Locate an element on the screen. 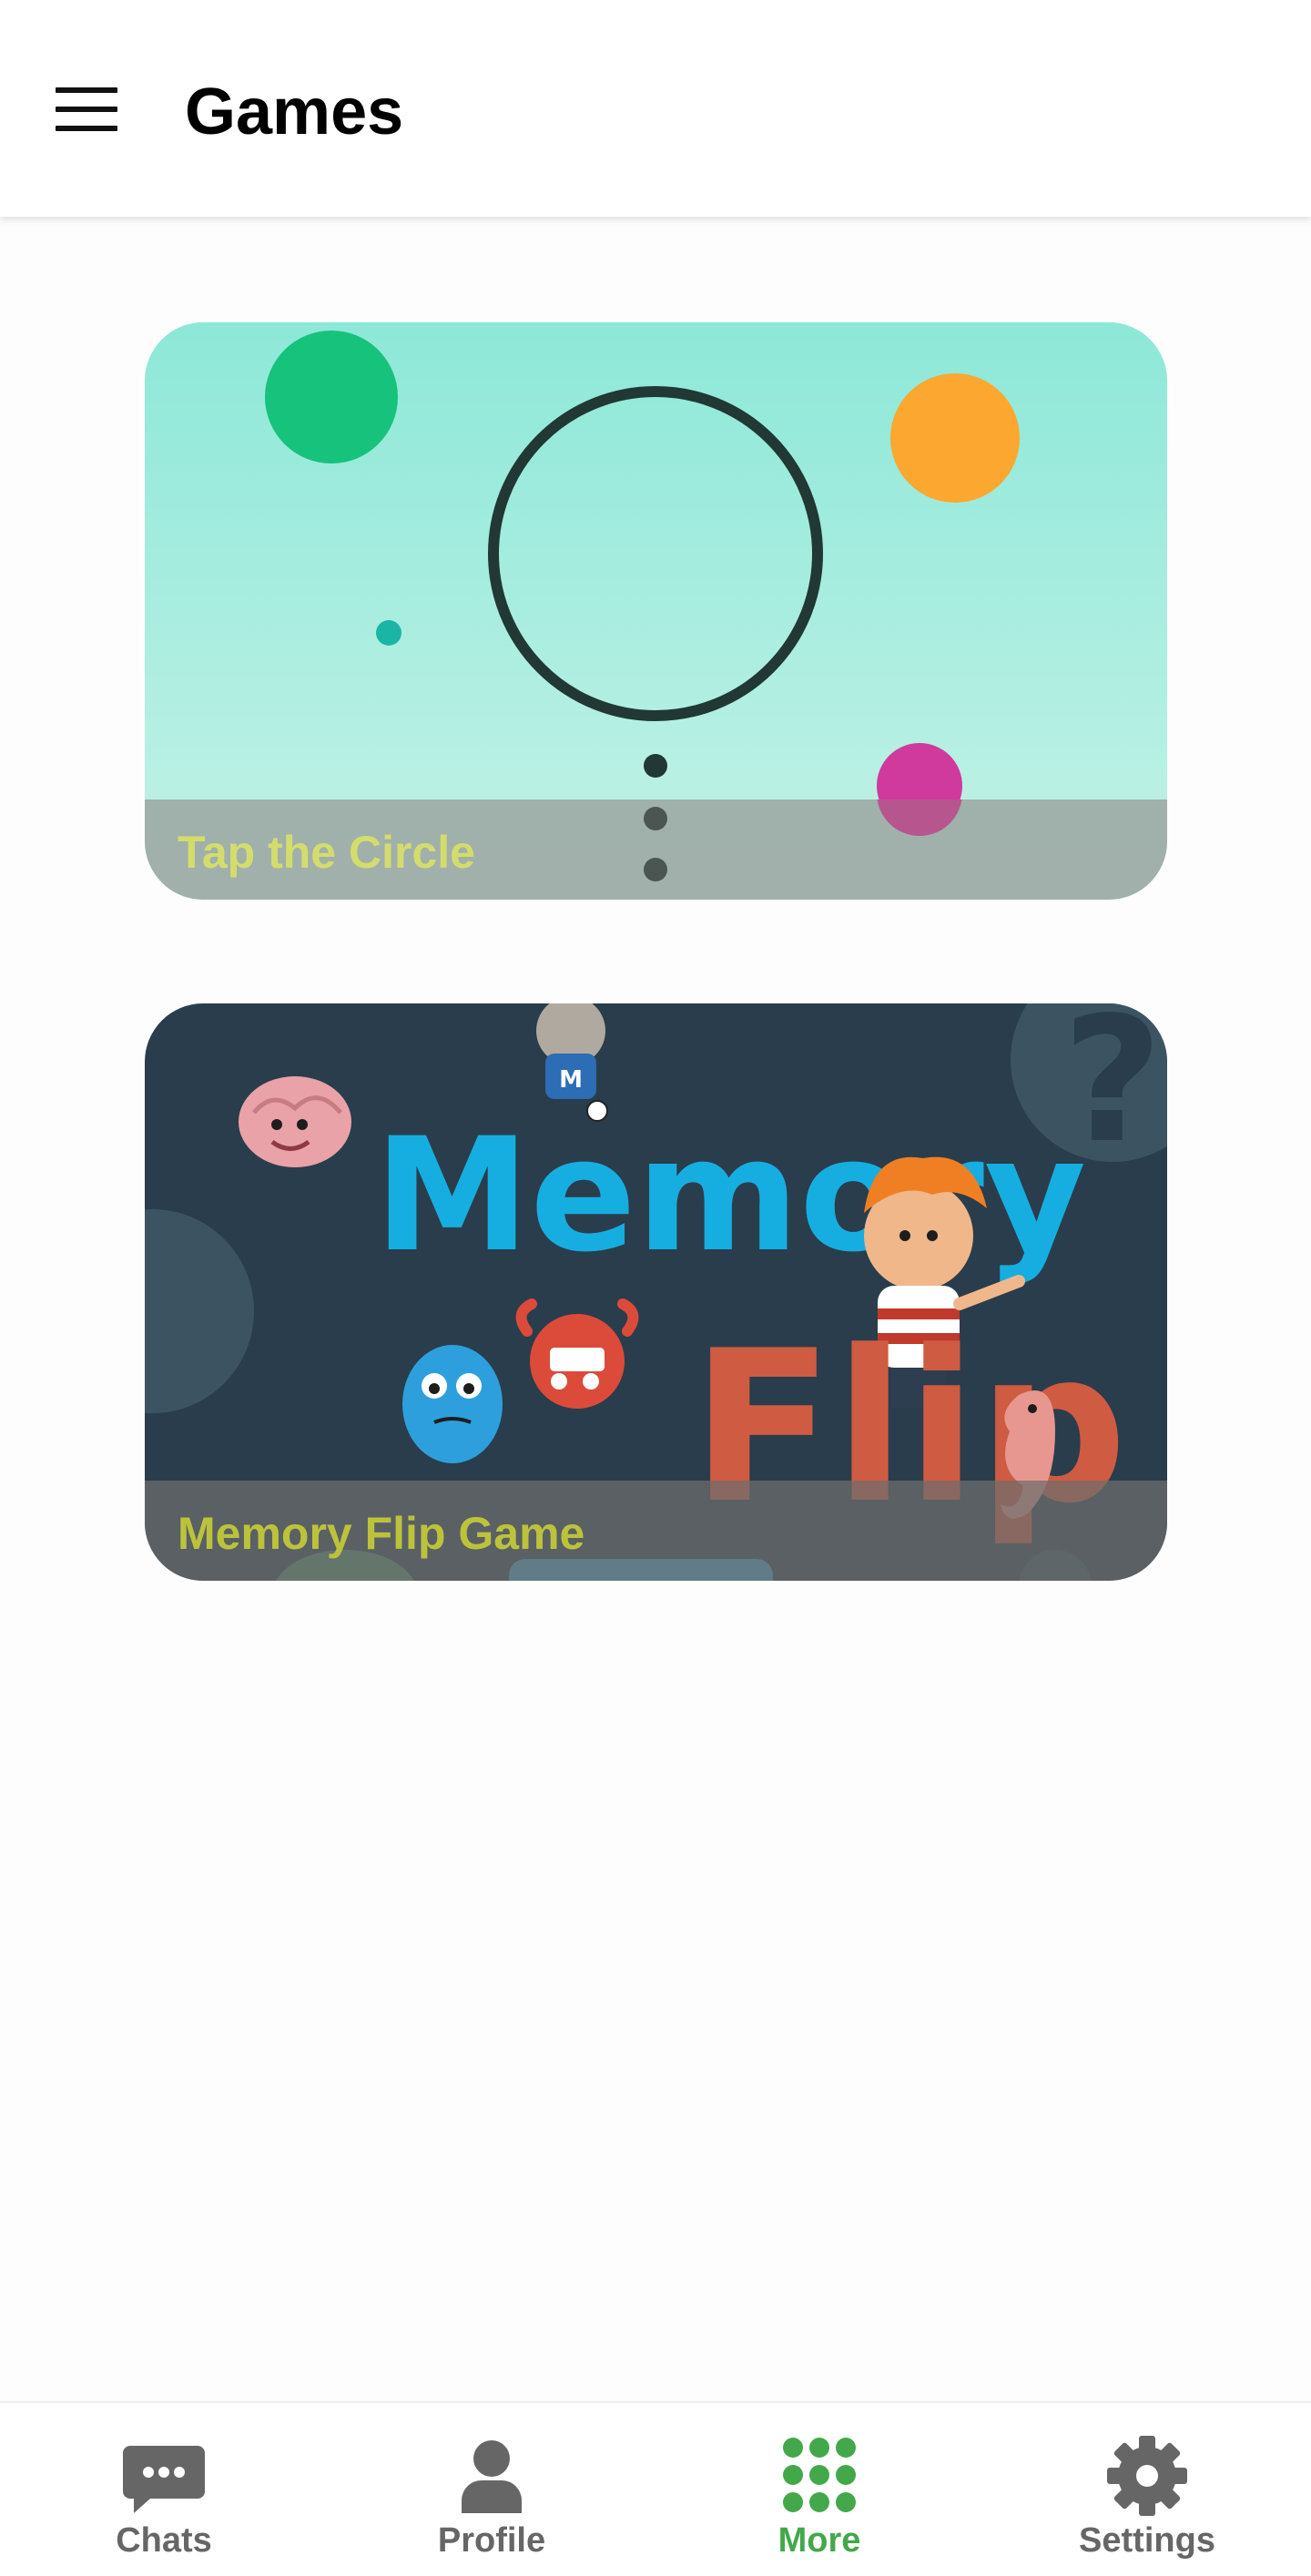 This screenshot has height=2576, width=1311. deco-circle is located at coordinates (199, 1311).